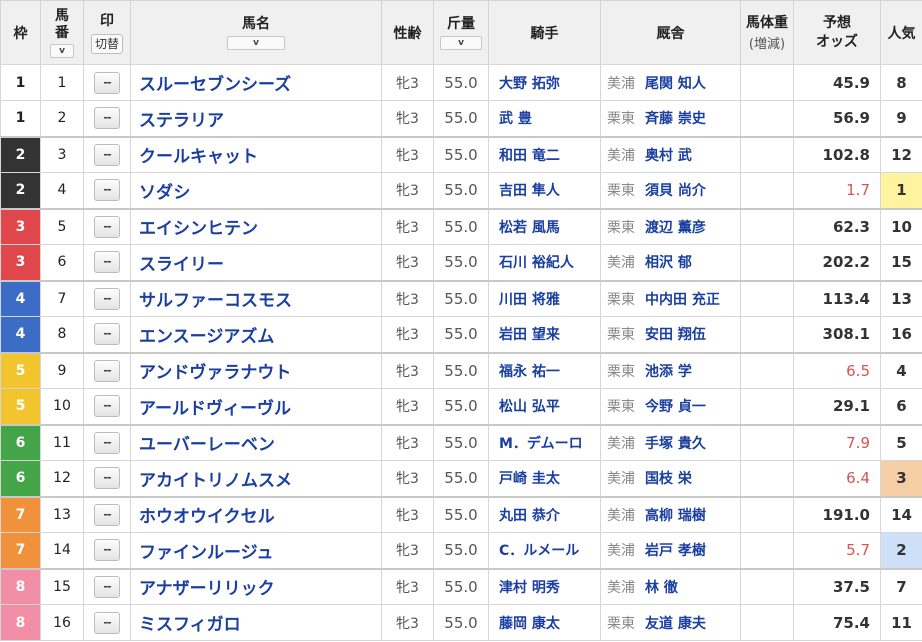 The image size is (922, 642). Describe the element at coordinates (256, 514) in the screenshot. I see `horse-name-link: ホウオウイクセル` at that location.